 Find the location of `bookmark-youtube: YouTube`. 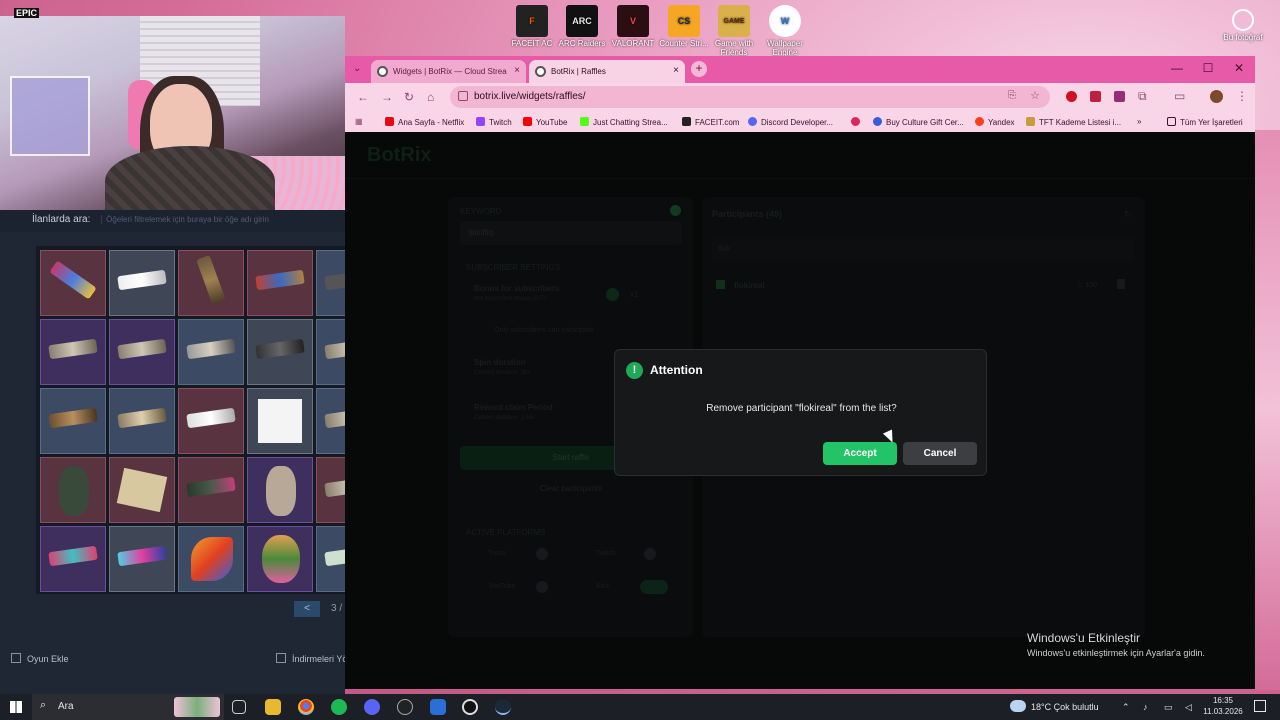

bookmark-youtube: YouTube is located at coordinates (545, 122).